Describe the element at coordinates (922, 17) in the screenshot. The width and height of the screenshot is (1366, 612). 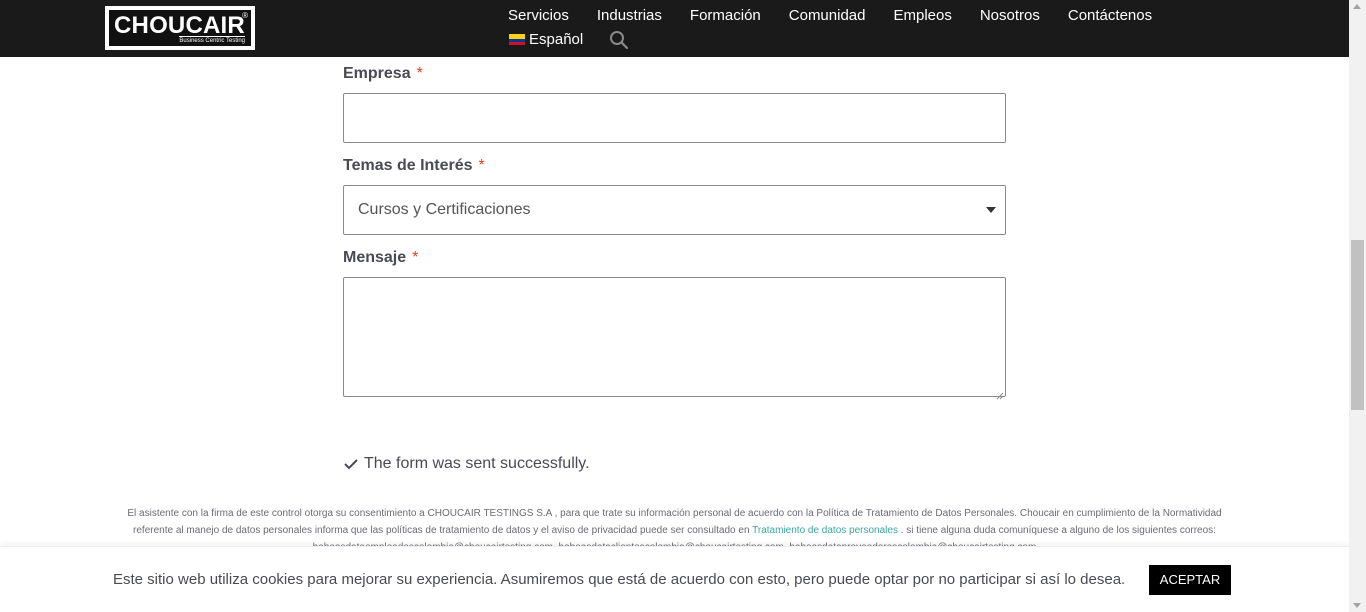
I see `nav-item-empleos: Empleos` at that location.